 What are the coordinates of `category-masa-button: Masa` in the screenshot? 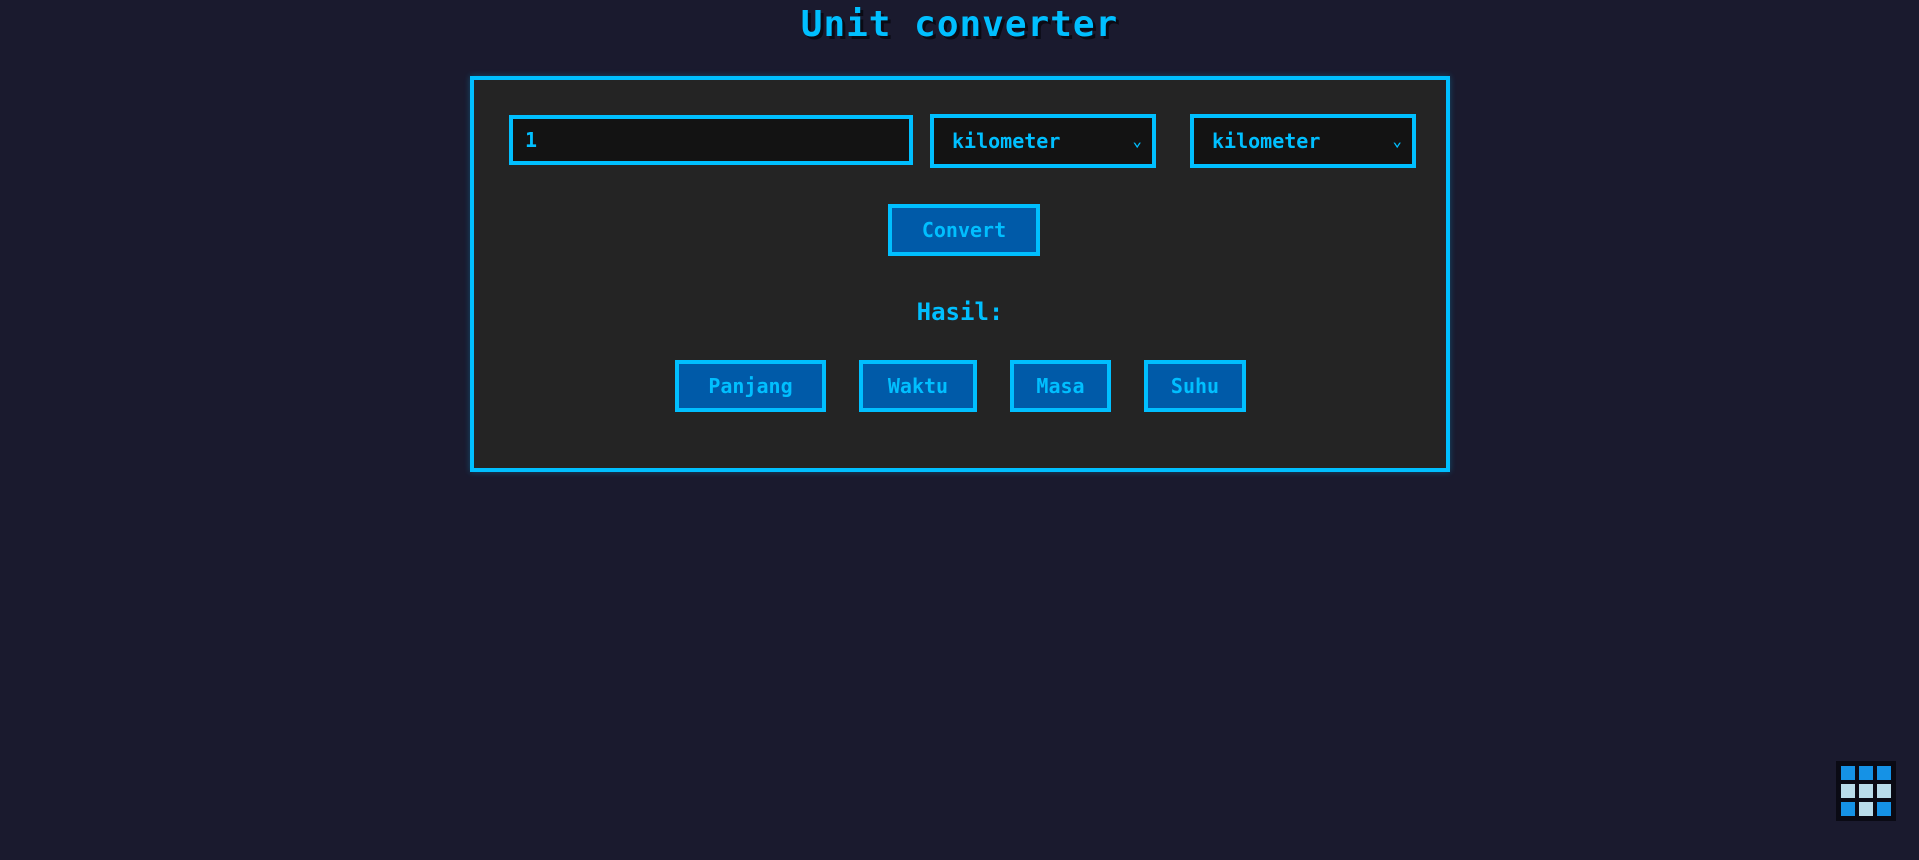 It's located at (1060, 386).